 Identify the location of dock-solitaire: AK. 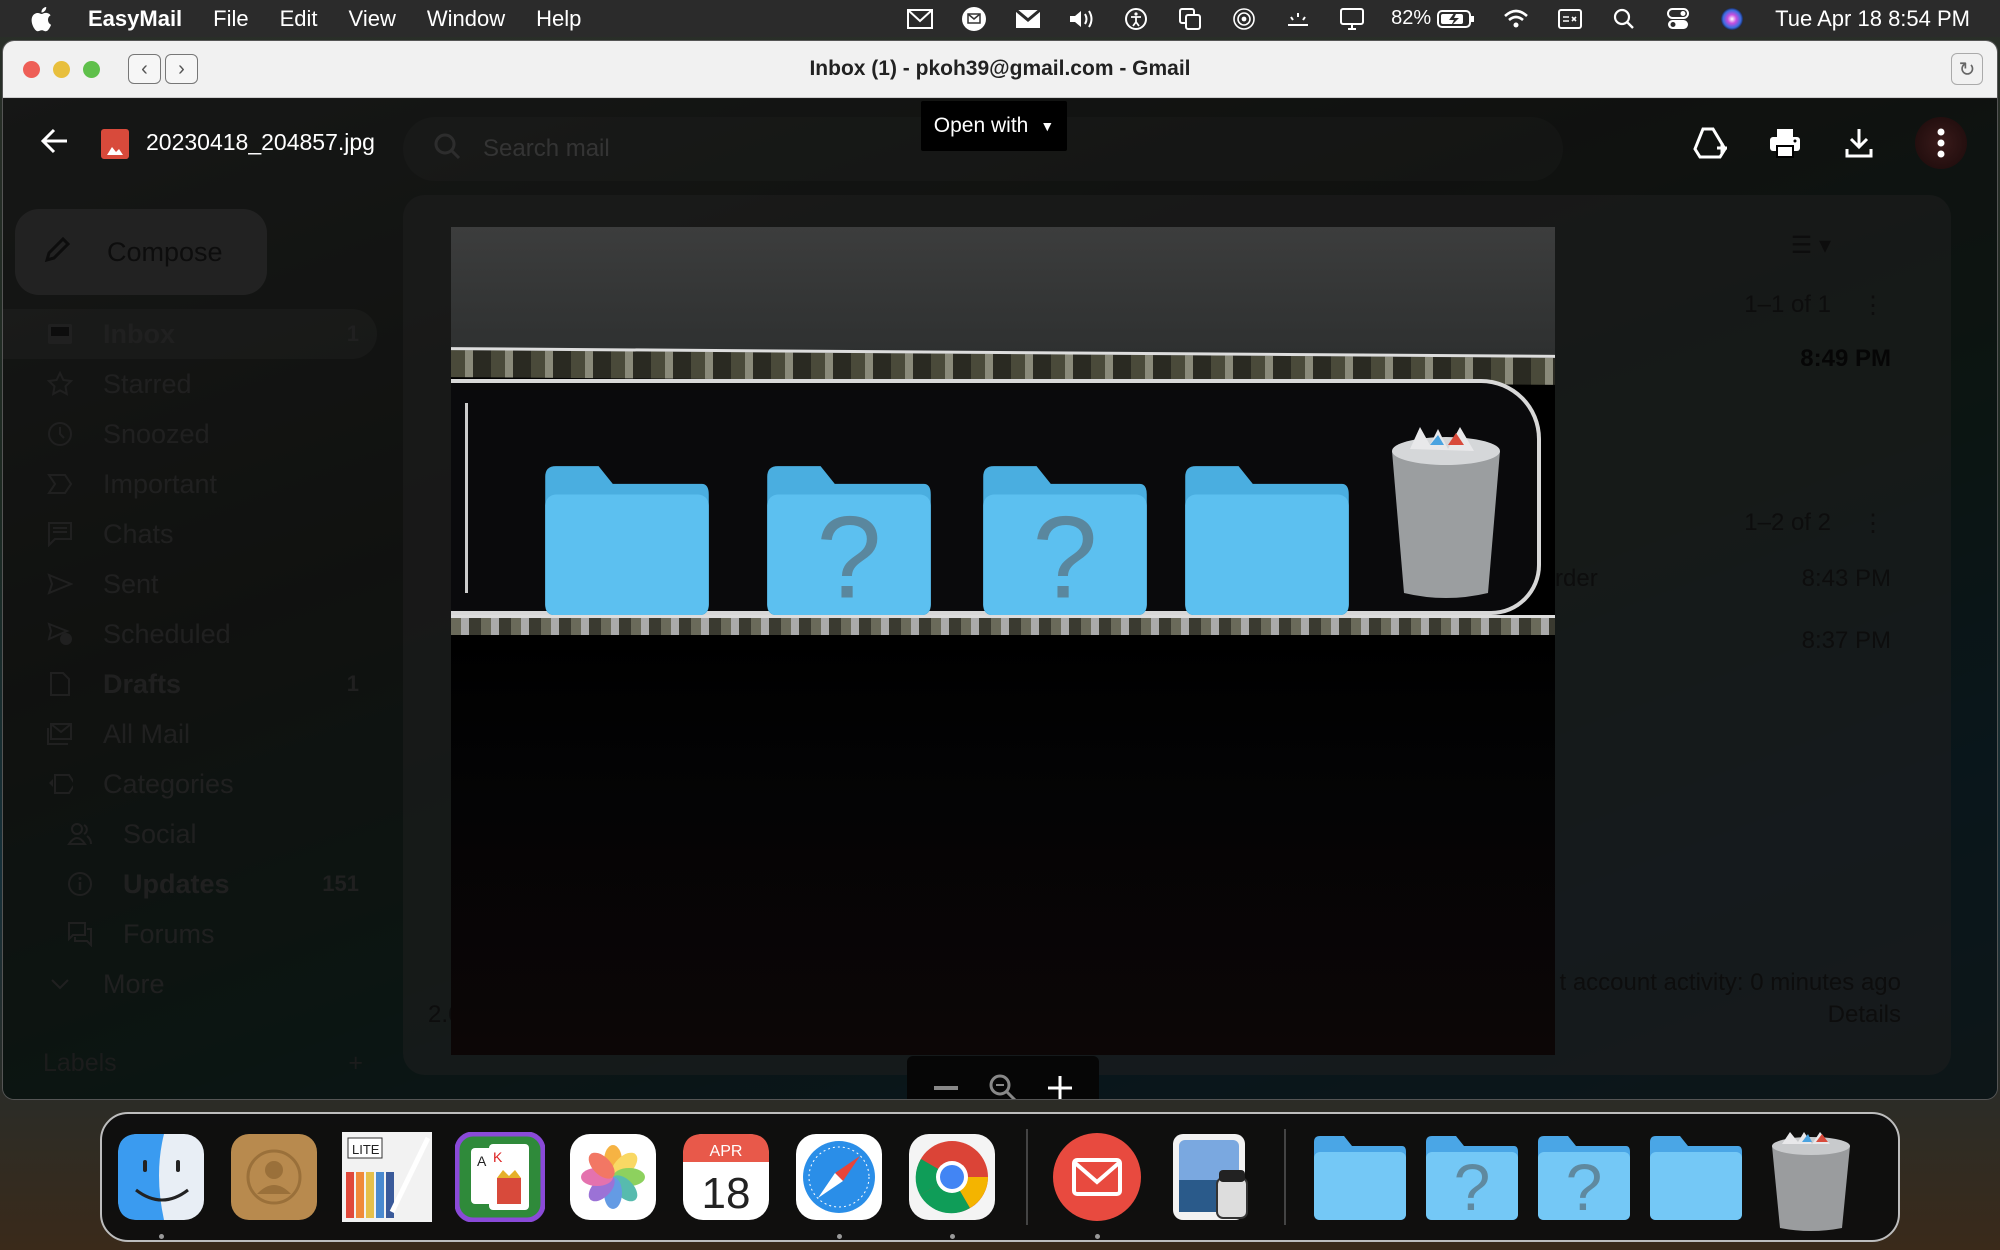
(500, 1177).